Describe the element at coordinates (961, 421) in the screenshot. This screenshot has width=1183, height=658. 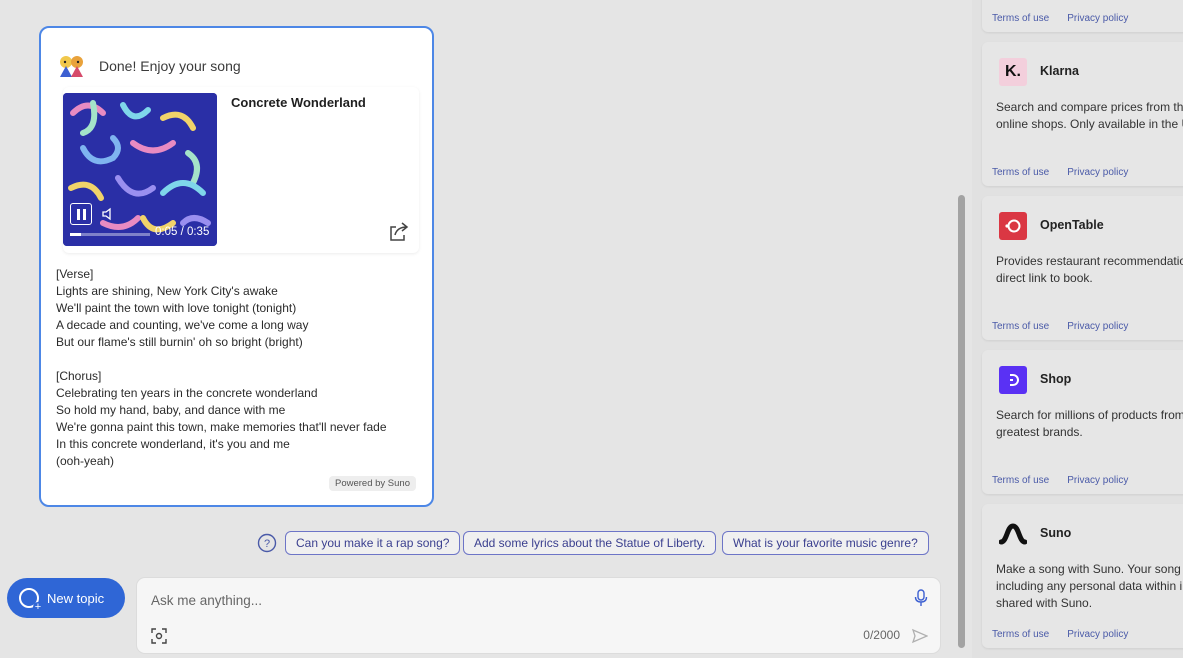
I see `scrollbar-thumb` at that location.